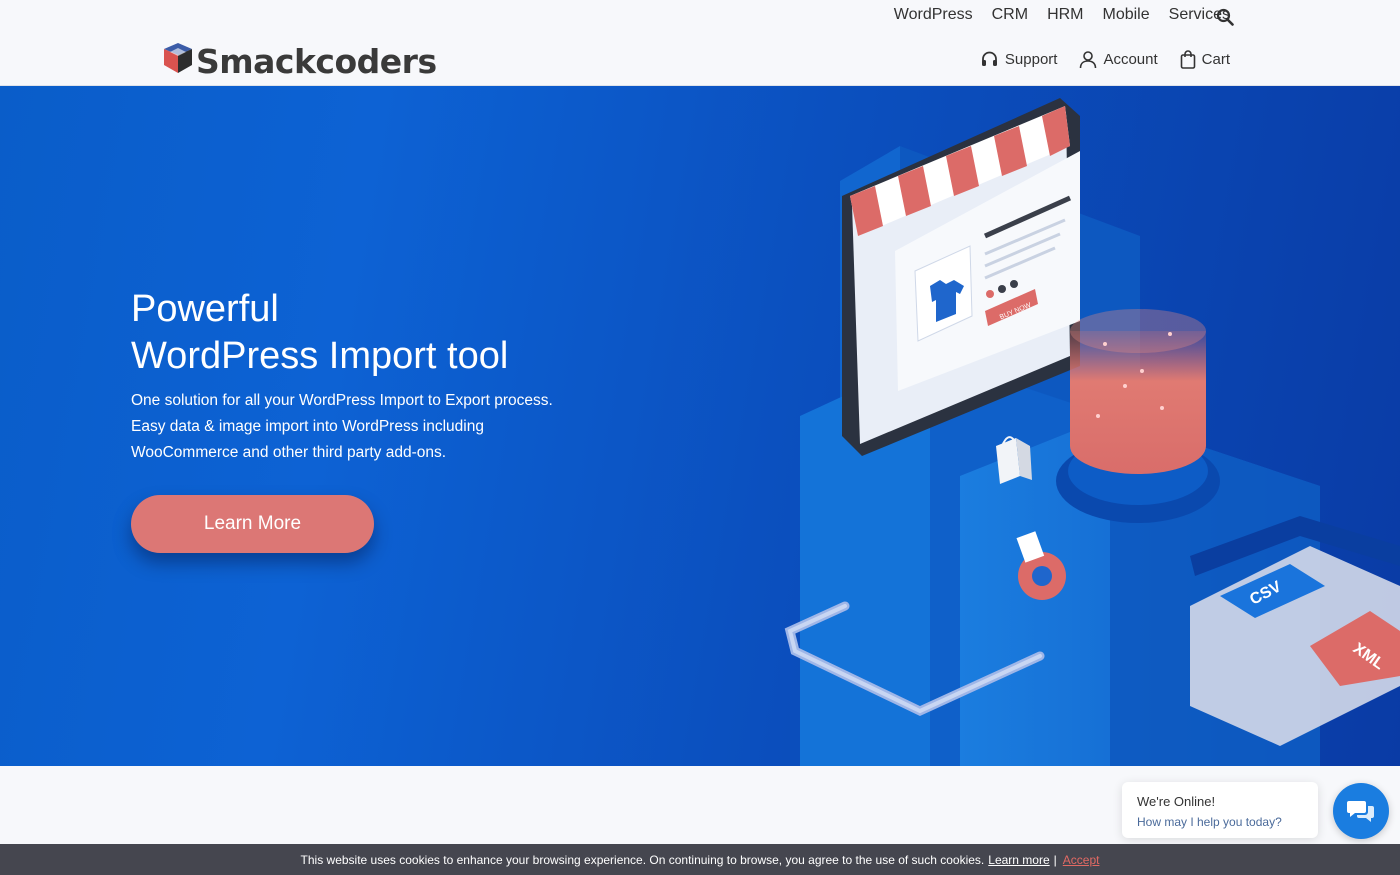  I want to click on headset-icon, so click(989, 58).